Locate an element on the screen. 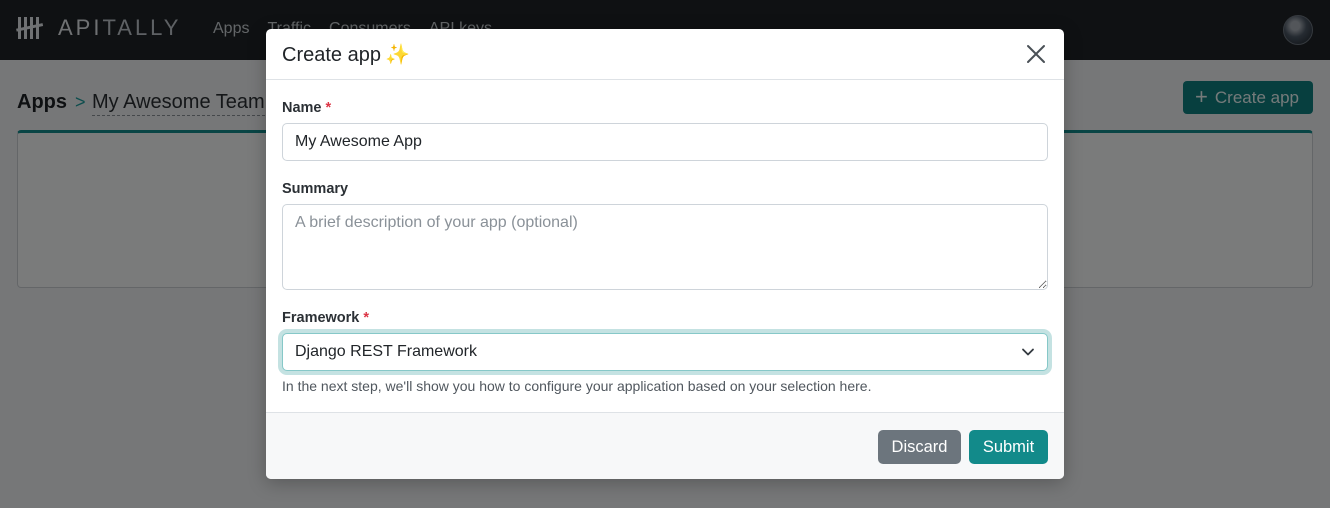  summary-textarea is located at coordinates (665, 247).